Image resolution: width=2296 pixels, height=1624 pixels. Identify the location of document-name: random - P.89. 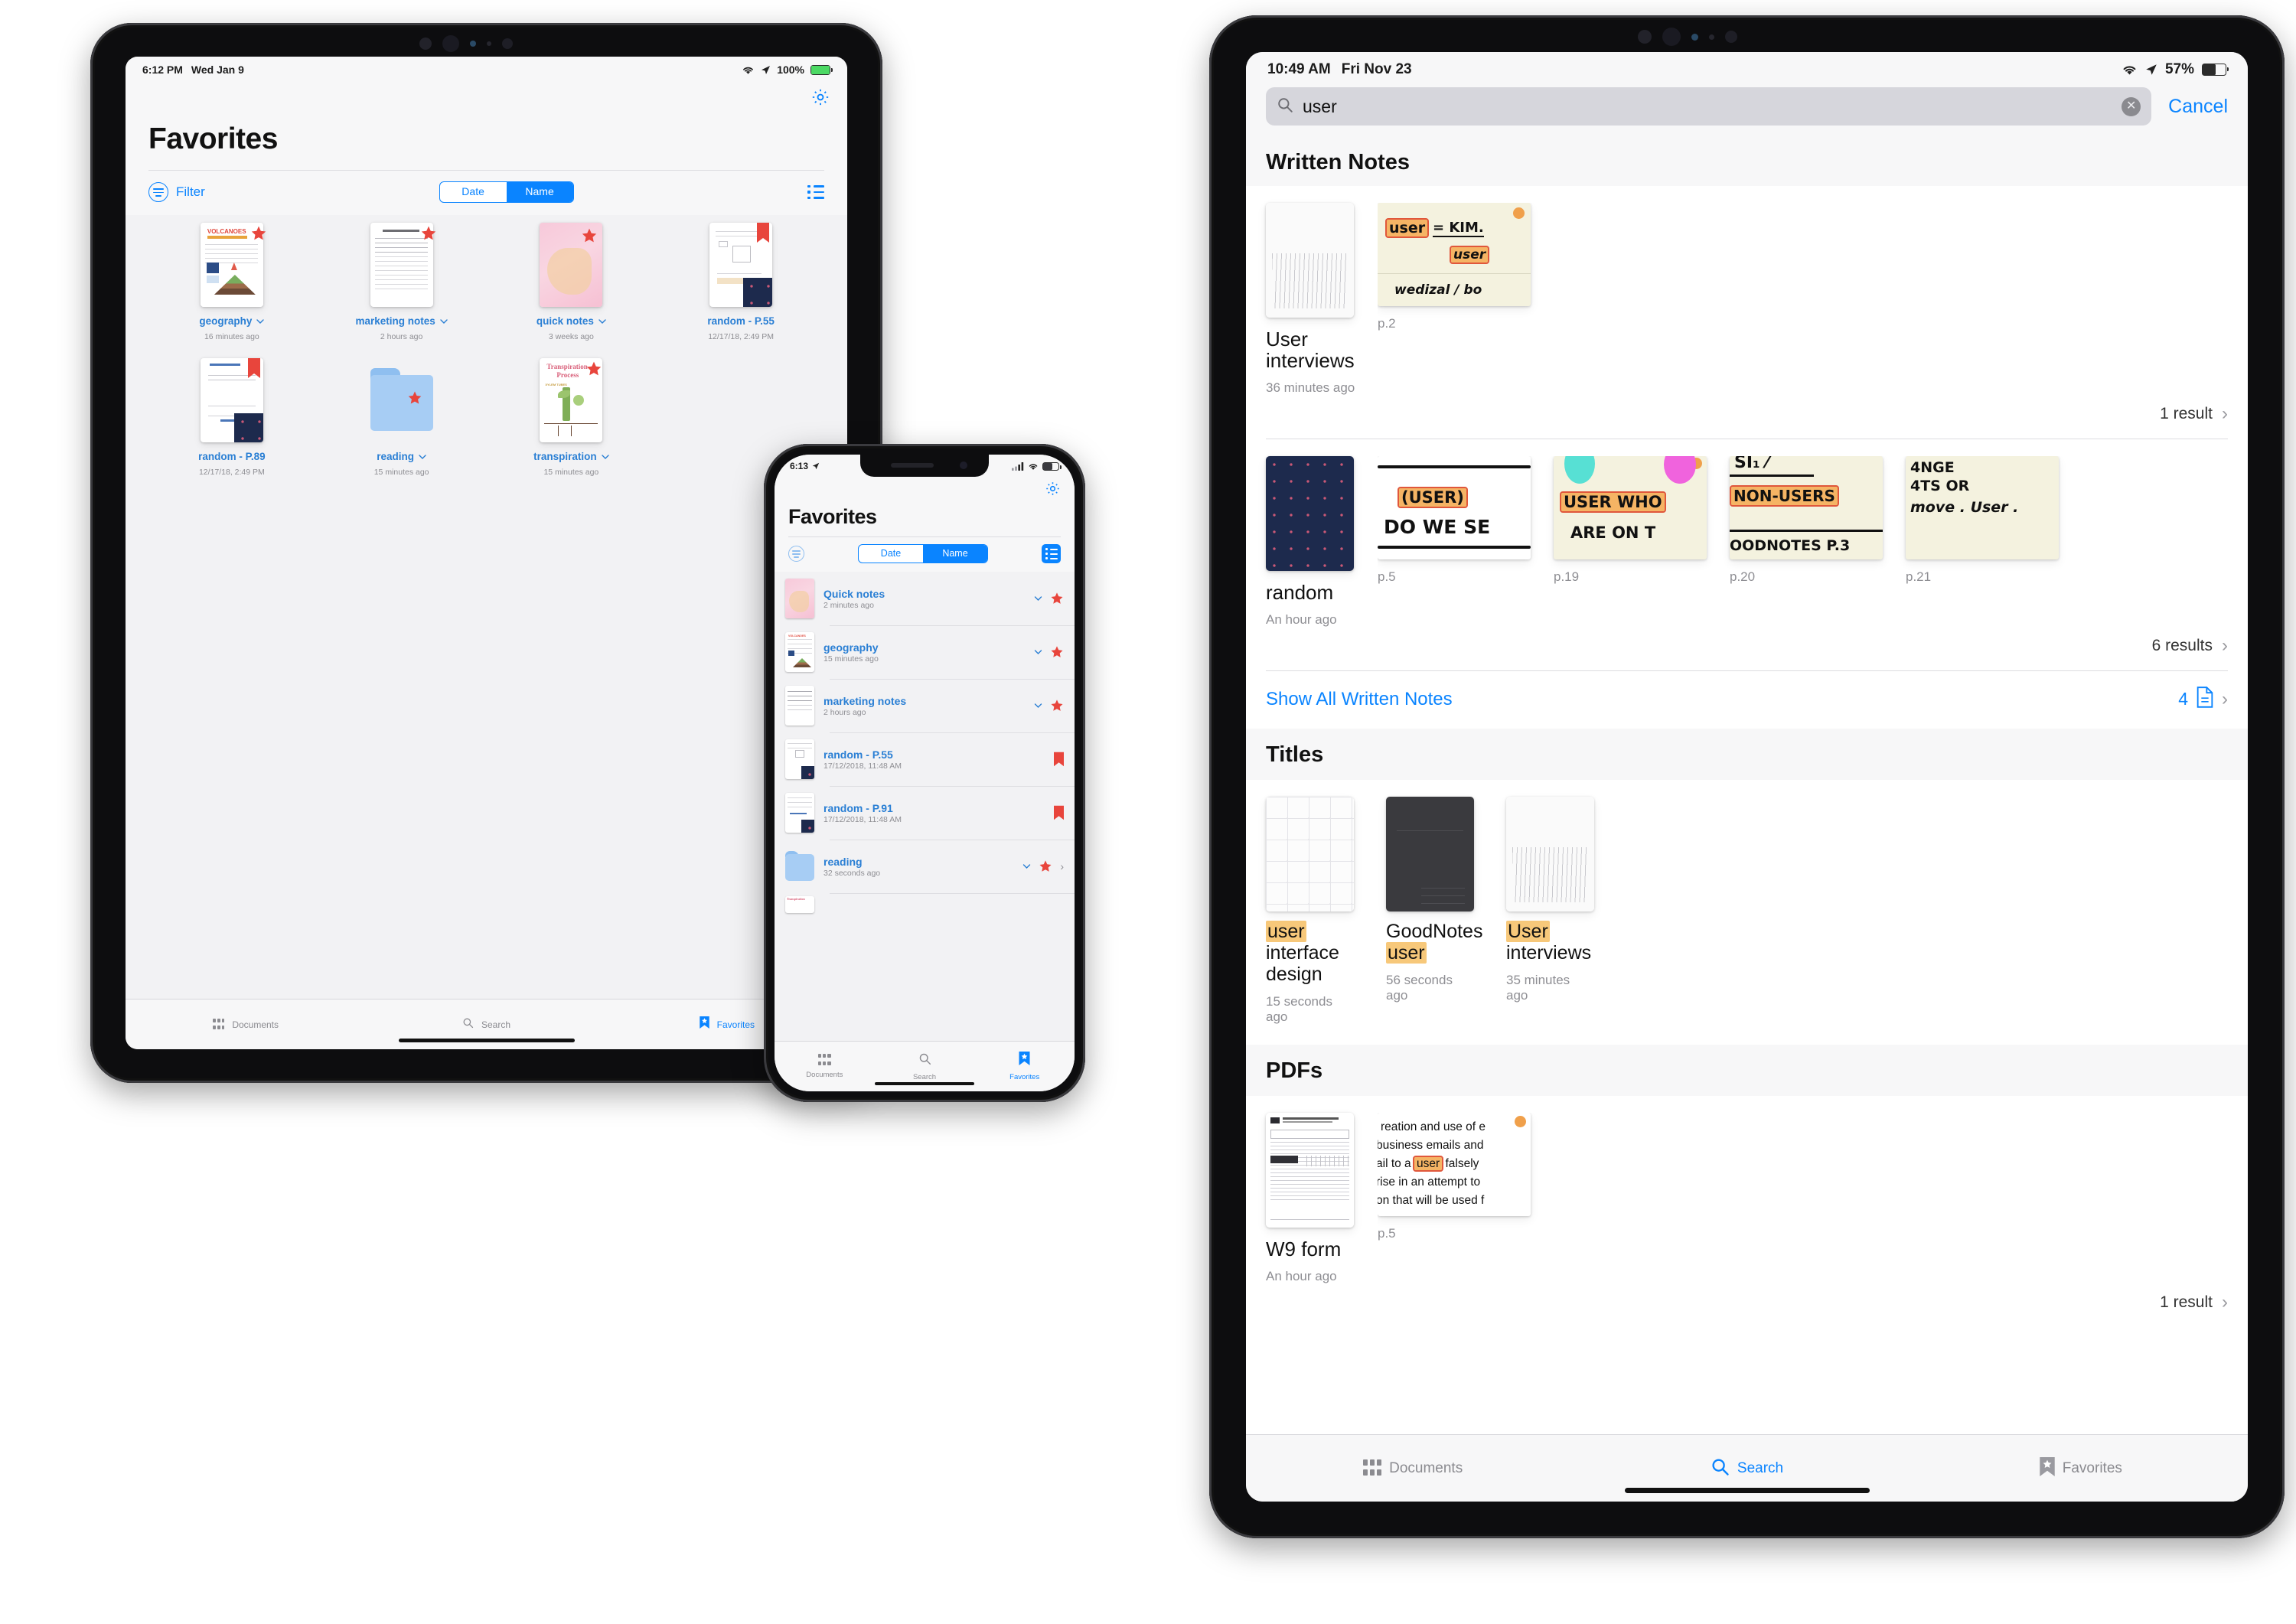
(232, 457).